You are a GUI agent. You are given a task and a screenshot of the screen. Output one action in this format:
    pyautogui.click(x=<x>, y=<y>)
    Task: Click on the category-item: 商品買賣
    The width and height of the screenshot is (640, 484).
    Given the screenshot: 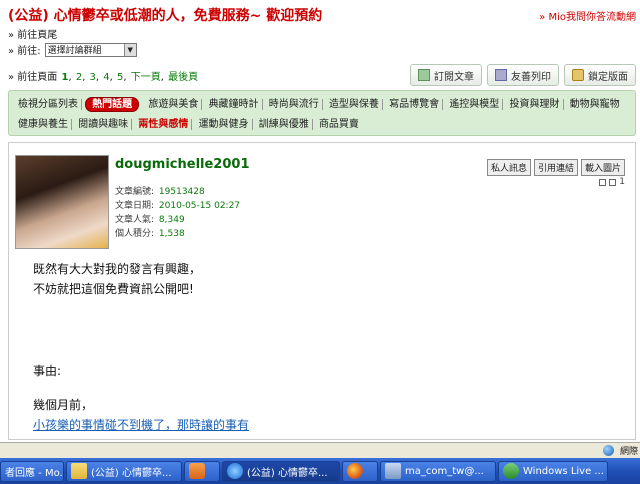 What is the action you would take?
    pyautogui.click(x=339, y=124)
    